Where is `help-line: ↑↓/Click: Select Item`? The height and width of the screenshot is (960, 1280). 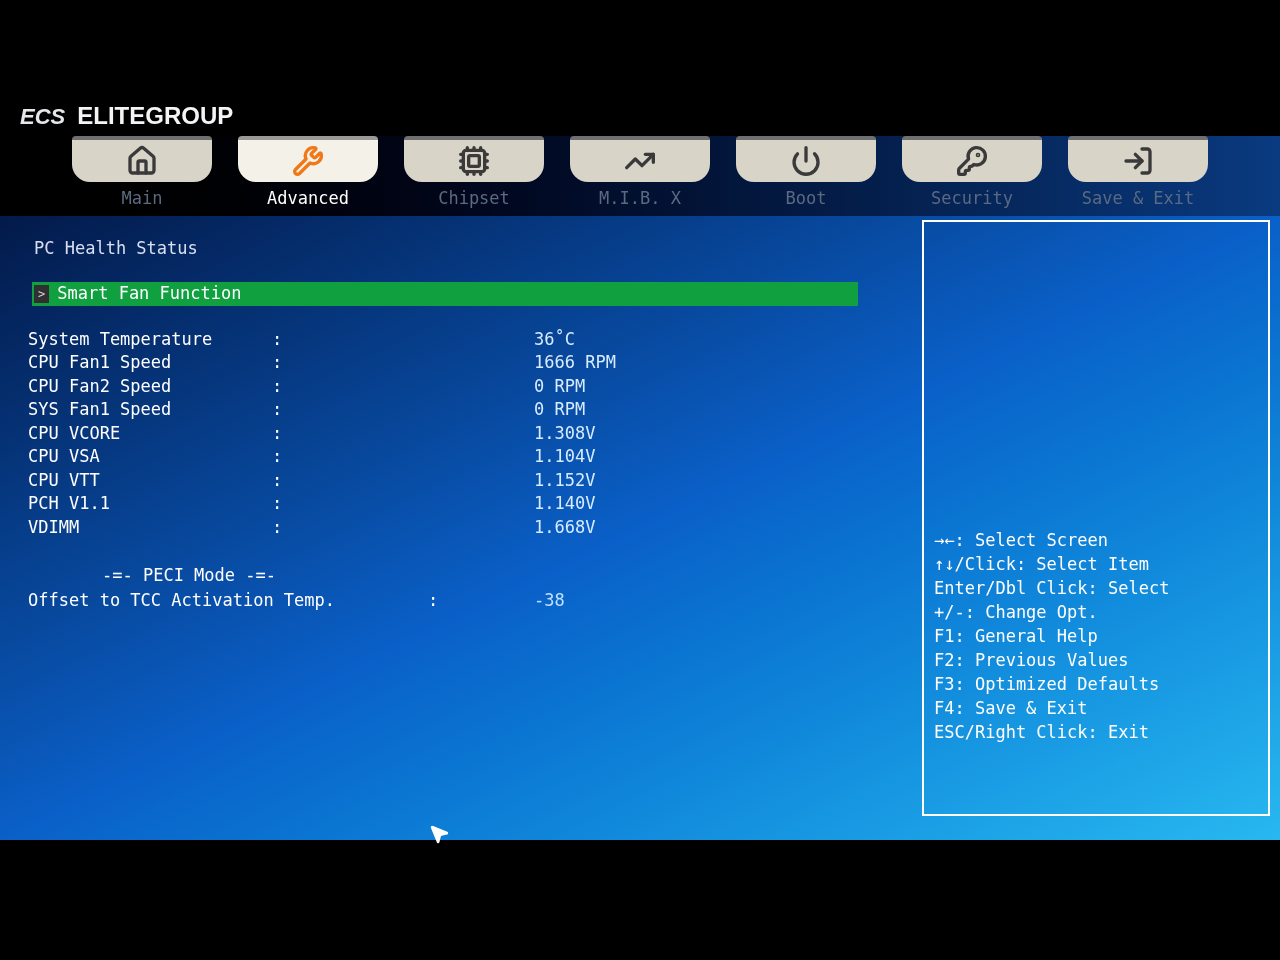
help-line: ↑↓/Click: Select Item is located at coordinates (1042, 564).